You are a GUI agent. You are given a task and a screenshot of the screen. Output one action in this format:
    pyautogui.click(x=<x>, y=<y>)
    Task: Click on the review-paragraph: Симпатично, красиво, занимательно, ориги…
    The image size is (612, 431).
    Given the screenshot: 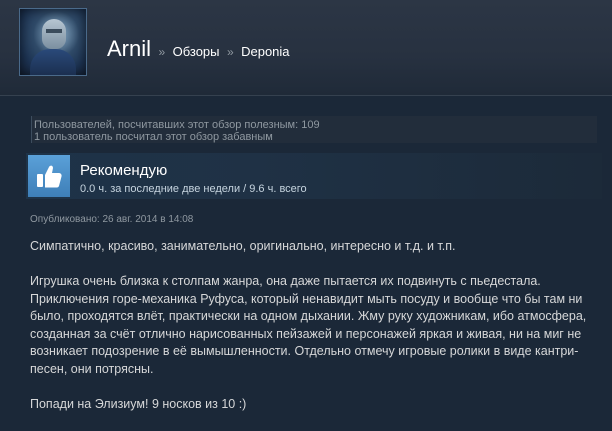 What is the action you would take?
    pyautogui.click(x=243, y=246)
    